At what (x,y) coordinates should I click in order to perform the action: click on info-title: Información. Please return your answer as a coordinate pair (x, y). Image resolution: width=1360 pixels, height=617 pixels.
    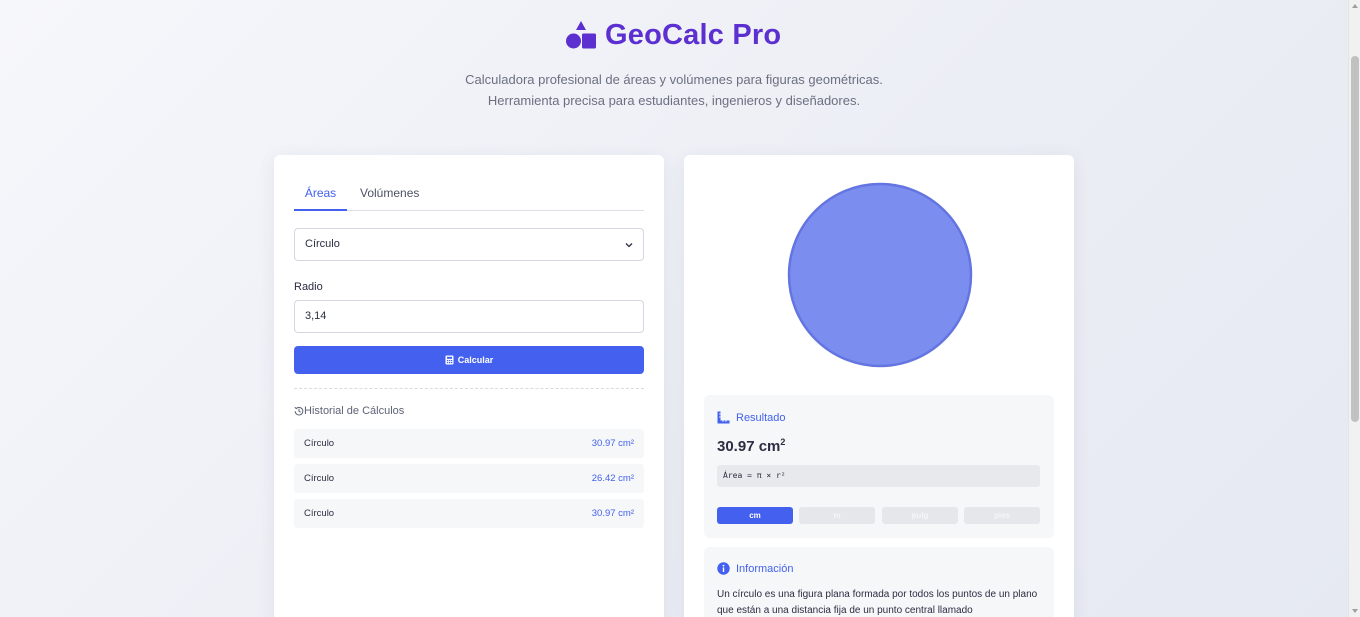
    Looking at the image, I should click on (755, 568).